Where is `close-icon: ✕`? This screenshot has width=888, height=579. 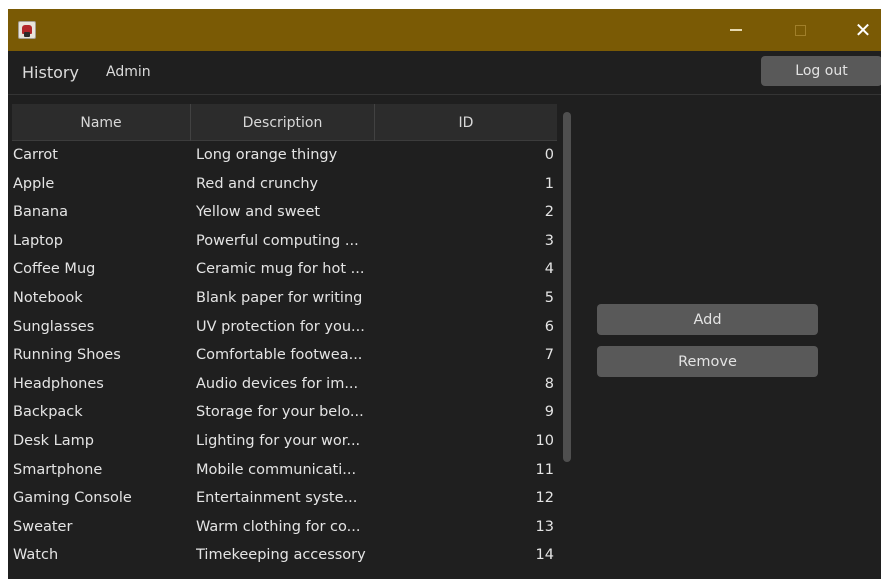 close-icon: ✕ is located at coordinates (863, 30).